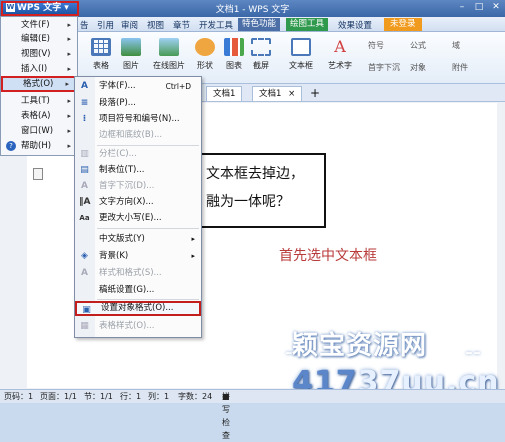  Describe the element at coordinates (418, 45) in the screenshot. I see `ribbon-formula: 公式` at that location.